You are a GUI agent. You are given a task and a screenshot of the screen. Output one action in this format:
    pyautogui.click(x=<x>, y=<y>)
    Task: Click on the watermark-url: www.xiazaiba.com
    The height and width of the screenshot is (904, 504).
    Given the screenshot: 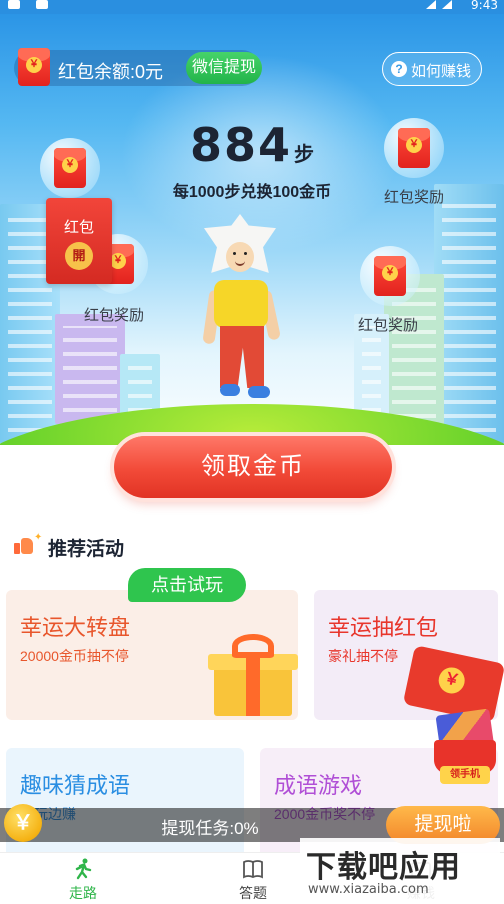 What is the action you would take?
    pyautogui.click(x=368, y=889)
    